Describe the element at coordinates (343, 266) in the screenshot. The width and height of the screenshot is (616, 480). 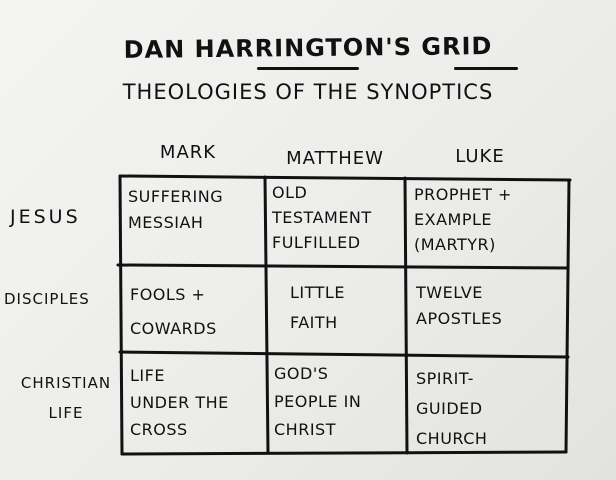
I see `grid-line-mid1` at that location.